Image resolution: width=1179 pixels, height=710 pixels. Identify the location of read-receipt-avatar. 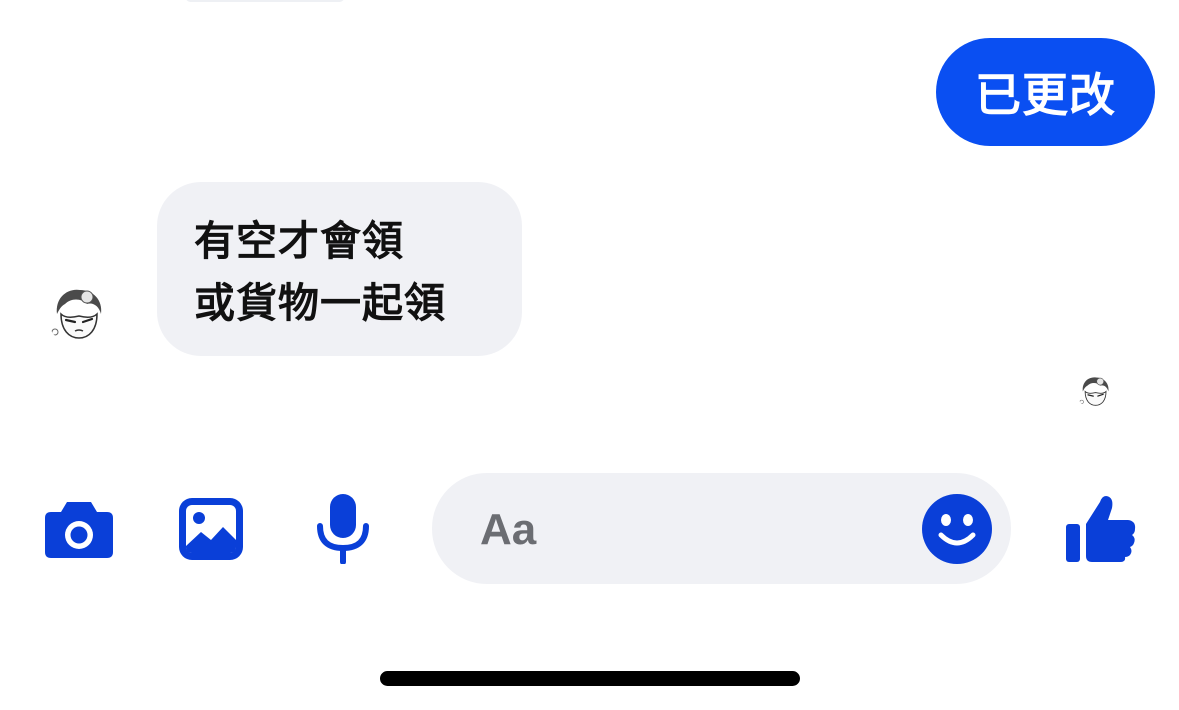
(1095, 392).